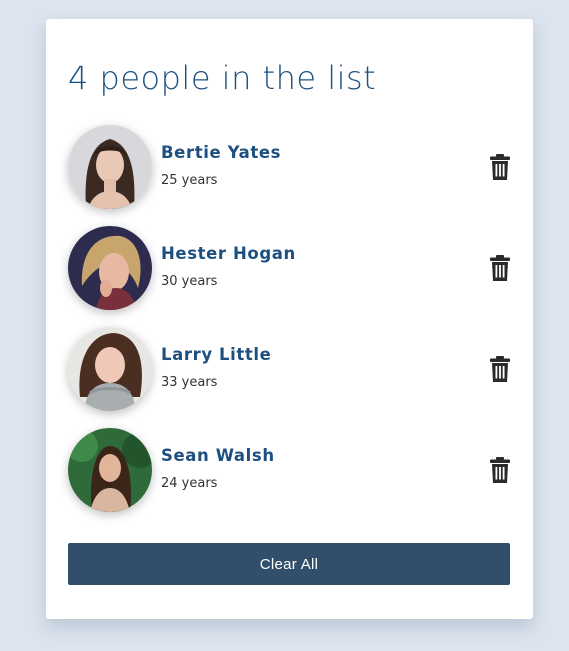 The image size is (569, 651). I want to click on list-item: Hester Hogan 30 years, so click(289, 268).